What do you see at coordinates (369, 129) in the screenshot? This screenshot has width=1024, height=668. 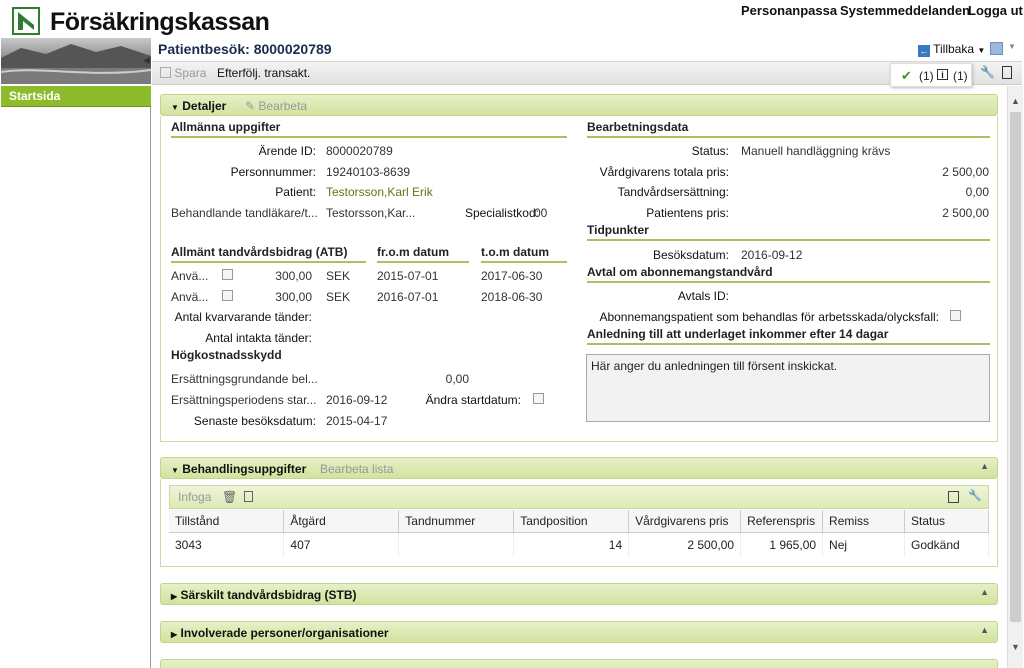 I see `general-section-title: Allmänna uppgifter` at bounding box center [369, 129].